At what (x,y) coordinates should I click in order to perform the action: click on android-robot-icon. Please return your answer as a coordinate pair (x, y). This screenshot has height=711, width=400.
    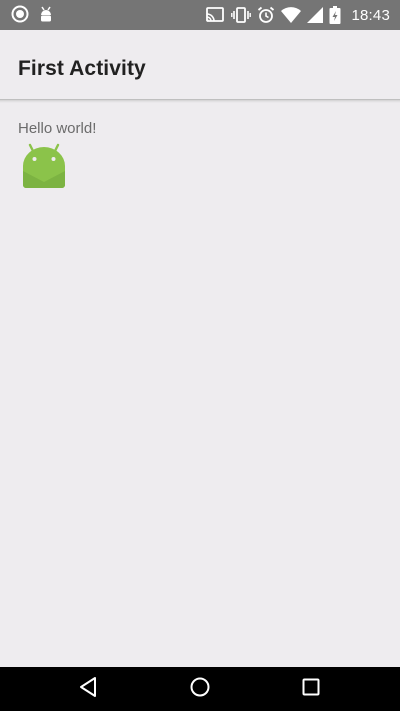
    Looking at the image, I should click on (45, 166).